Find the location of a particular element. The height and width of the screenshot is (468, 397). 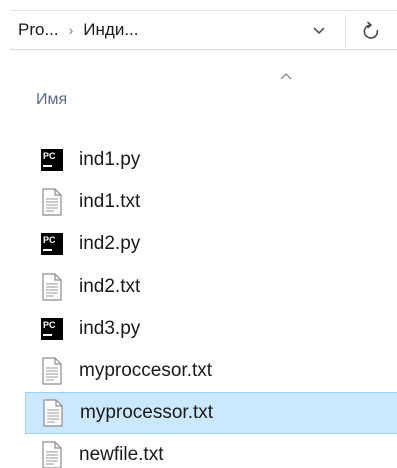

chevron-down-icon is located at coordinates (319, 31).